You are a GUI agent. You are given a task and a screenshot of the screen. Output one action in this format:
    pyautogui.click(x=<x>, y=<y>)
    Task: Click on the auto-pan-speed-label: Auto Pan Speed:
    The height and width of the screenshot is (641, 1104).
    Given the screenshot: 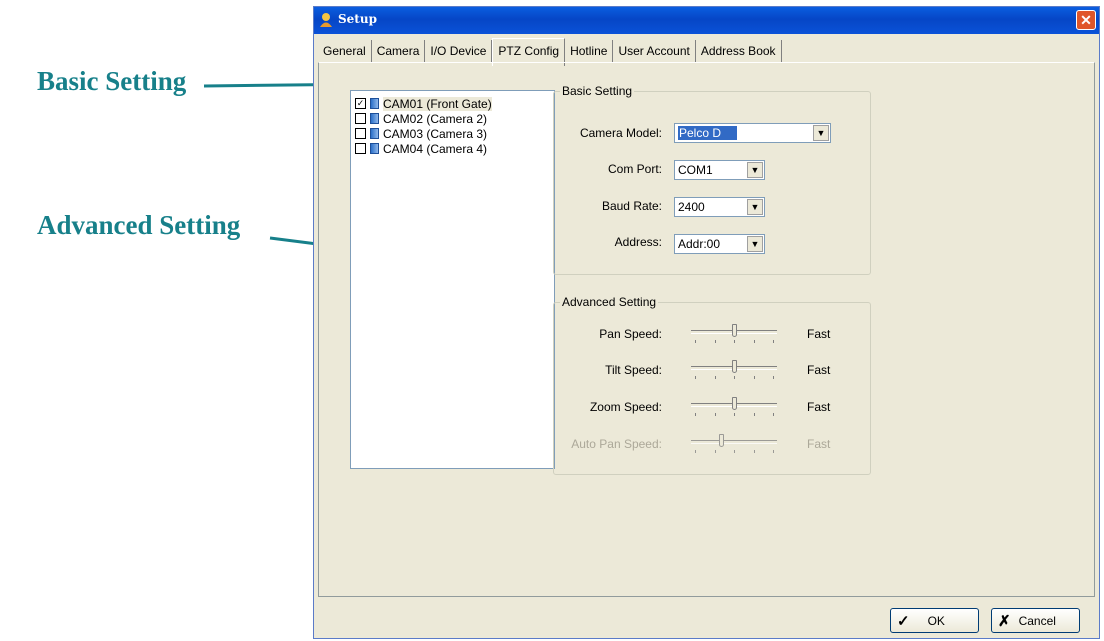 What is the action you would take?
    pyautogui.click(x=616, y=444)
    